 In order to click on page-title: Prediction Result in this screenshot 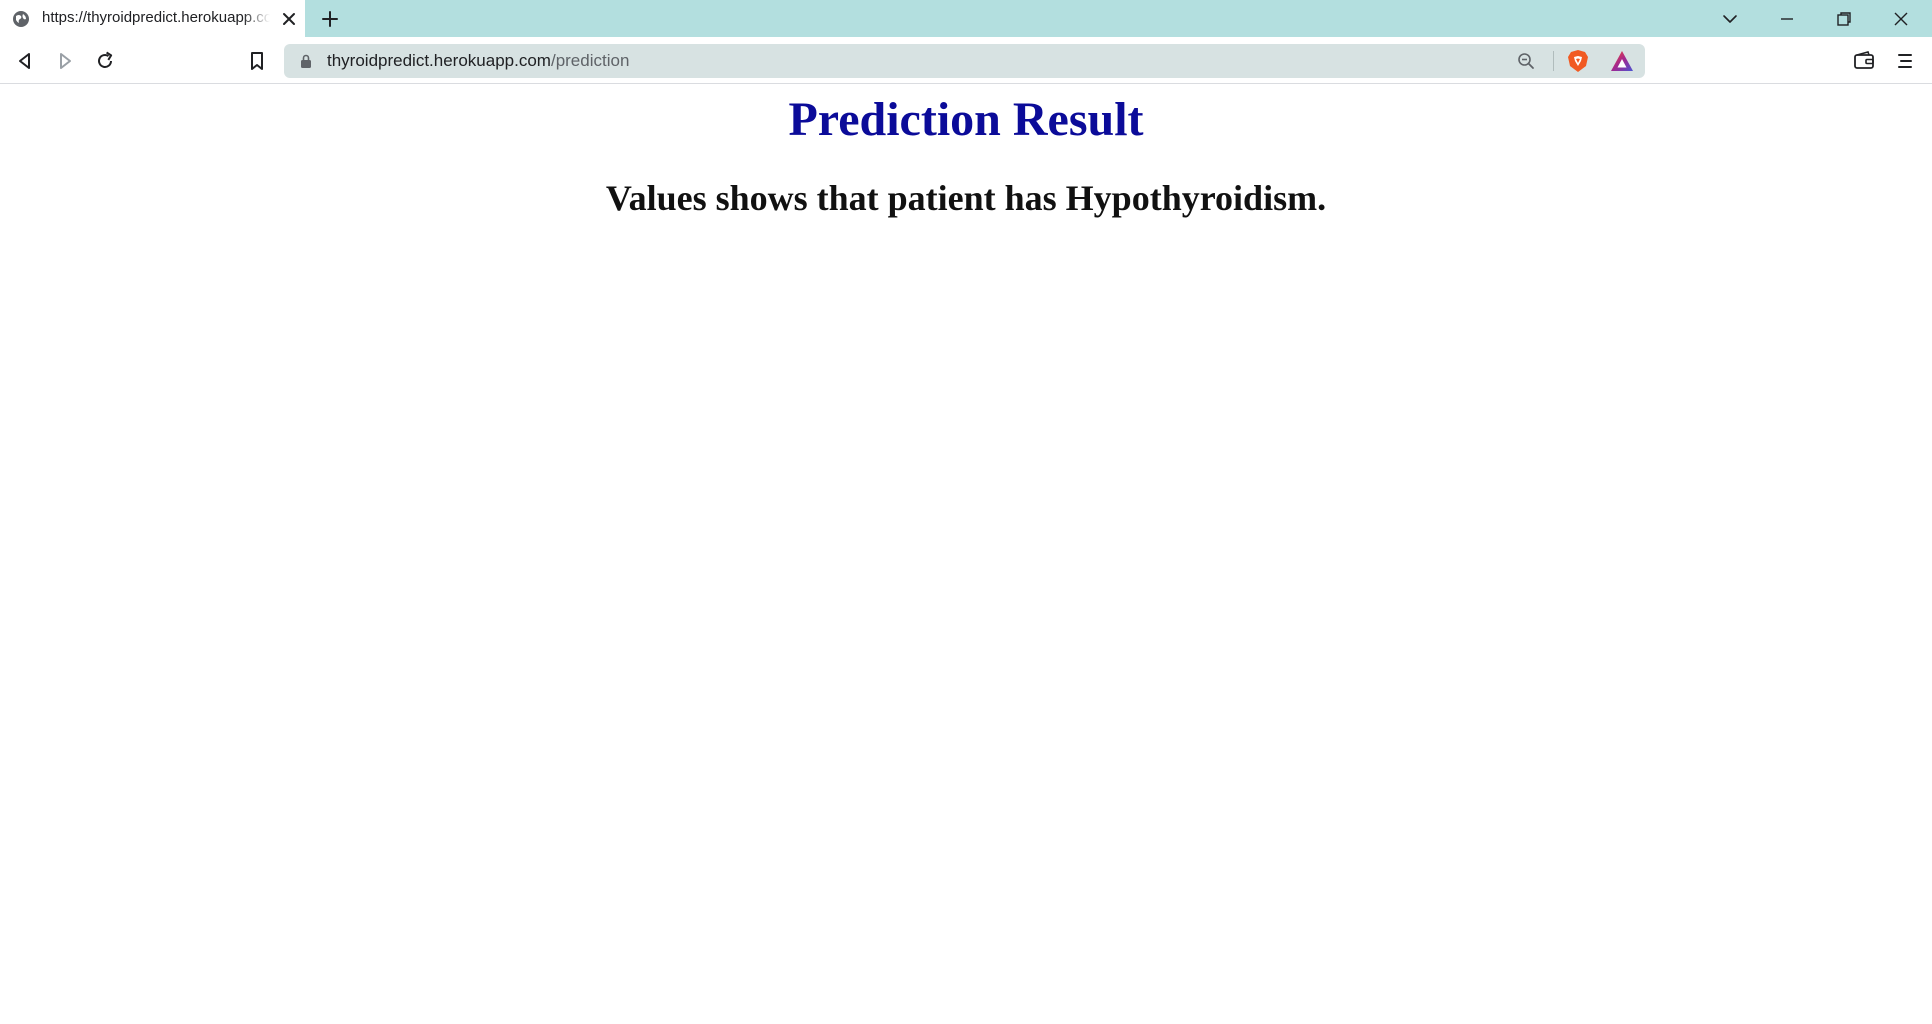, I will do `click(966, 119)`.